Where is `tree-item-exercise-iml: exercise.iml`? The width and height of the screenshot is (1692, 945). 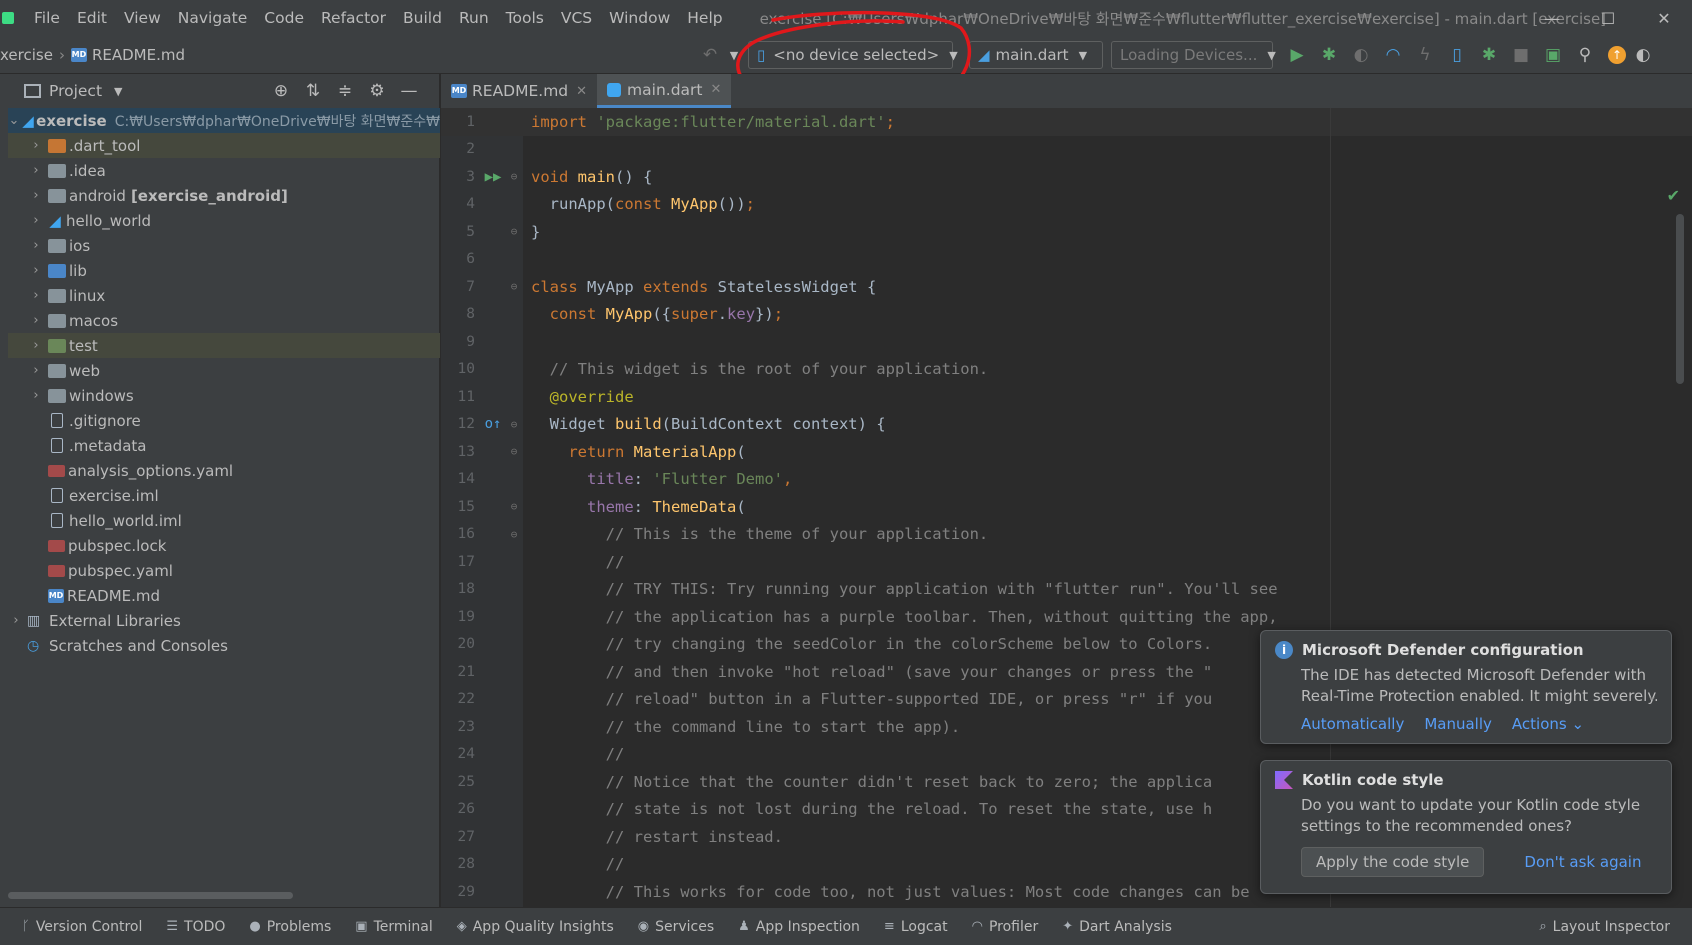 tree-item-exercise-iml: exercise.iml is located at coordinates (224, 495).